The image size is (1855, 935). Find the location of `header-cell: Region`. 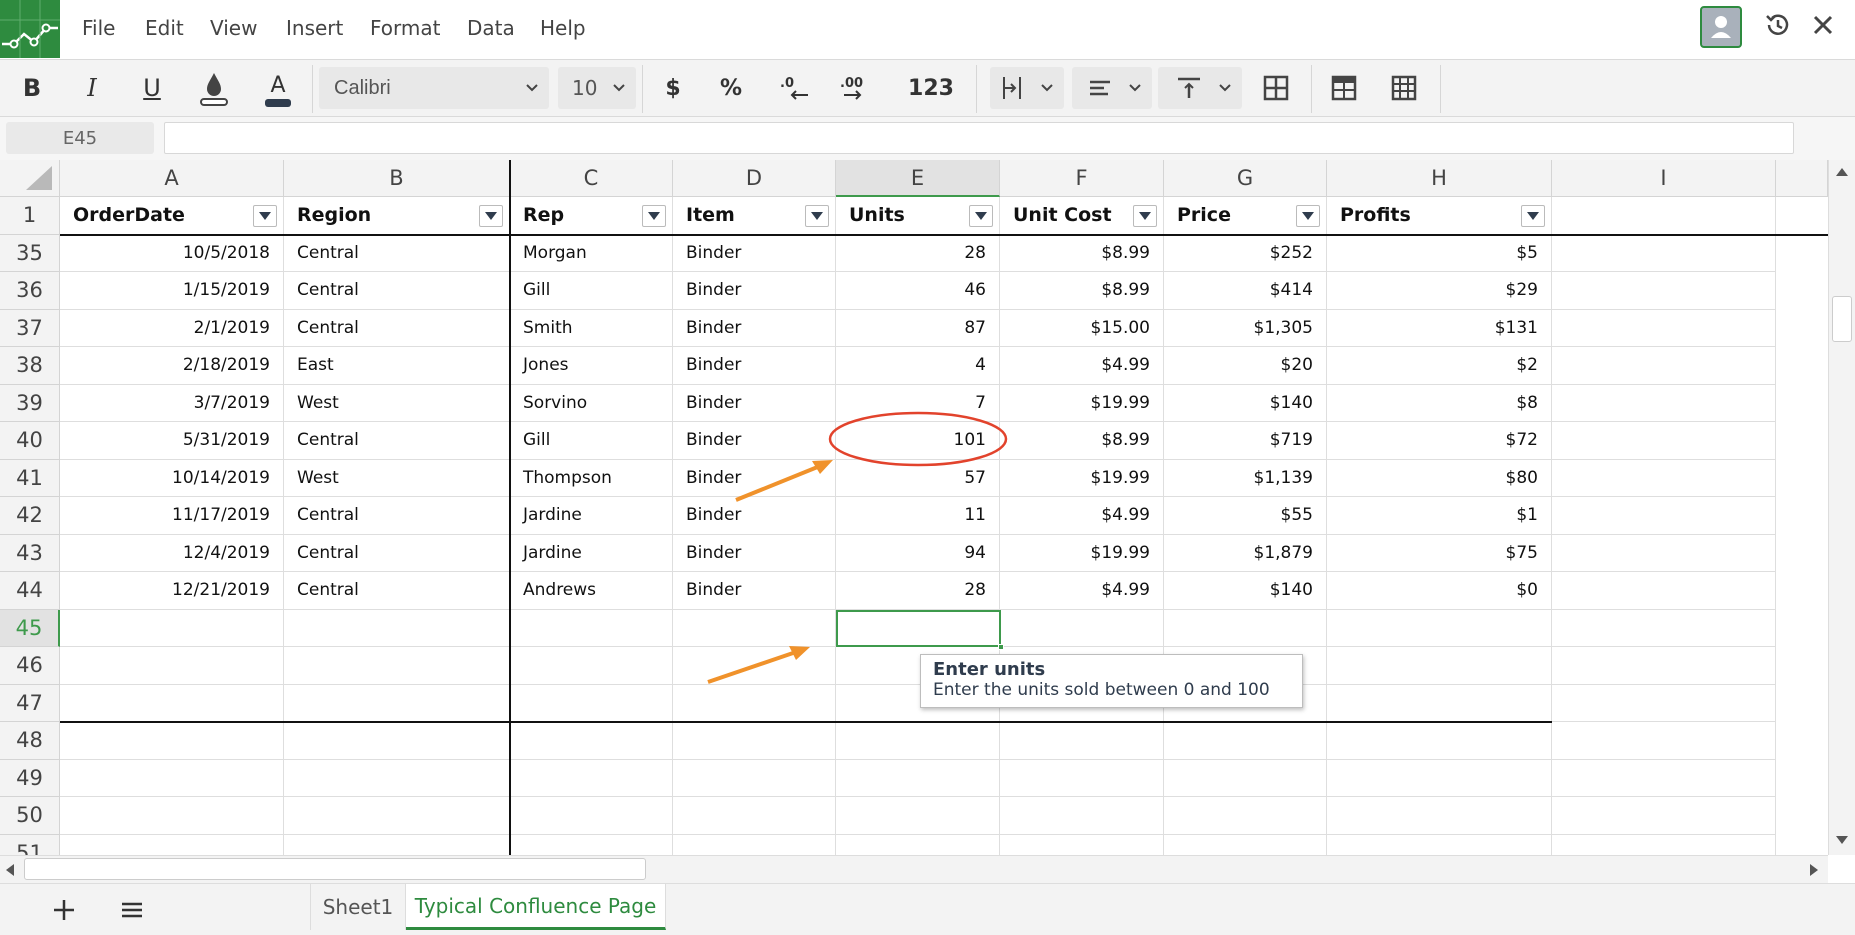

header-cell: Region is located at coordinates (397, 216).